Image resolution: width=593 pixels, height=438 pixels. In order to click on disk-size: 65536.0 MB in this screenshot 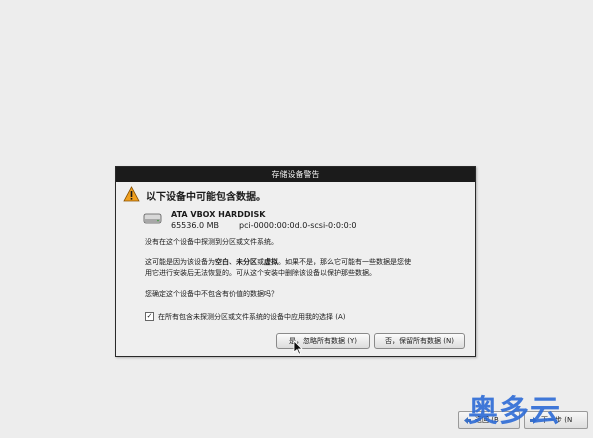, I will do `click(195, 225)`.